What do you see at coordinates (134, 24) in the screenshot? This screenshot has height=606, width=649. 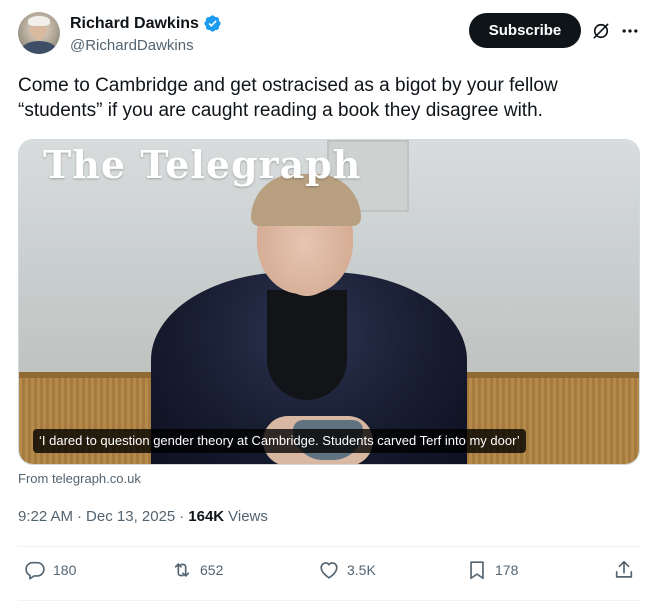 I see `author-name: Richard Dawkins` at bounding box center [134, 24].